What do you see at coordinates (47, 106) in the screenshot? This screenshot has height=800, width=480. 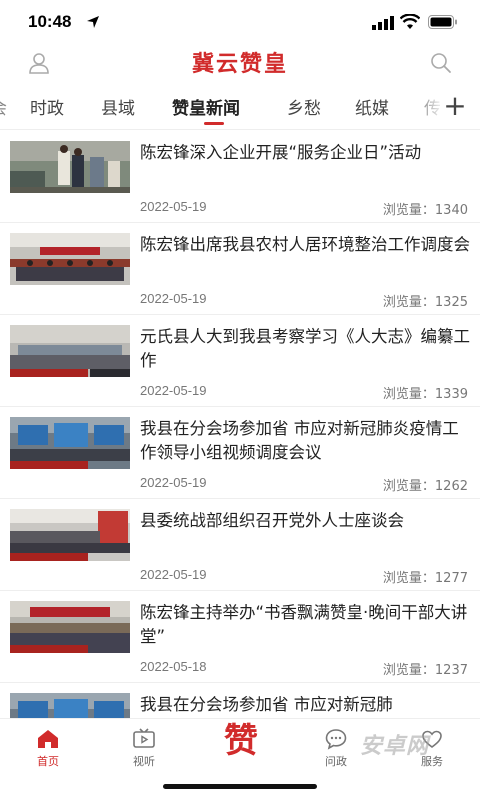 I see `tab-politics: 时政` at bounding box center [47, 106].